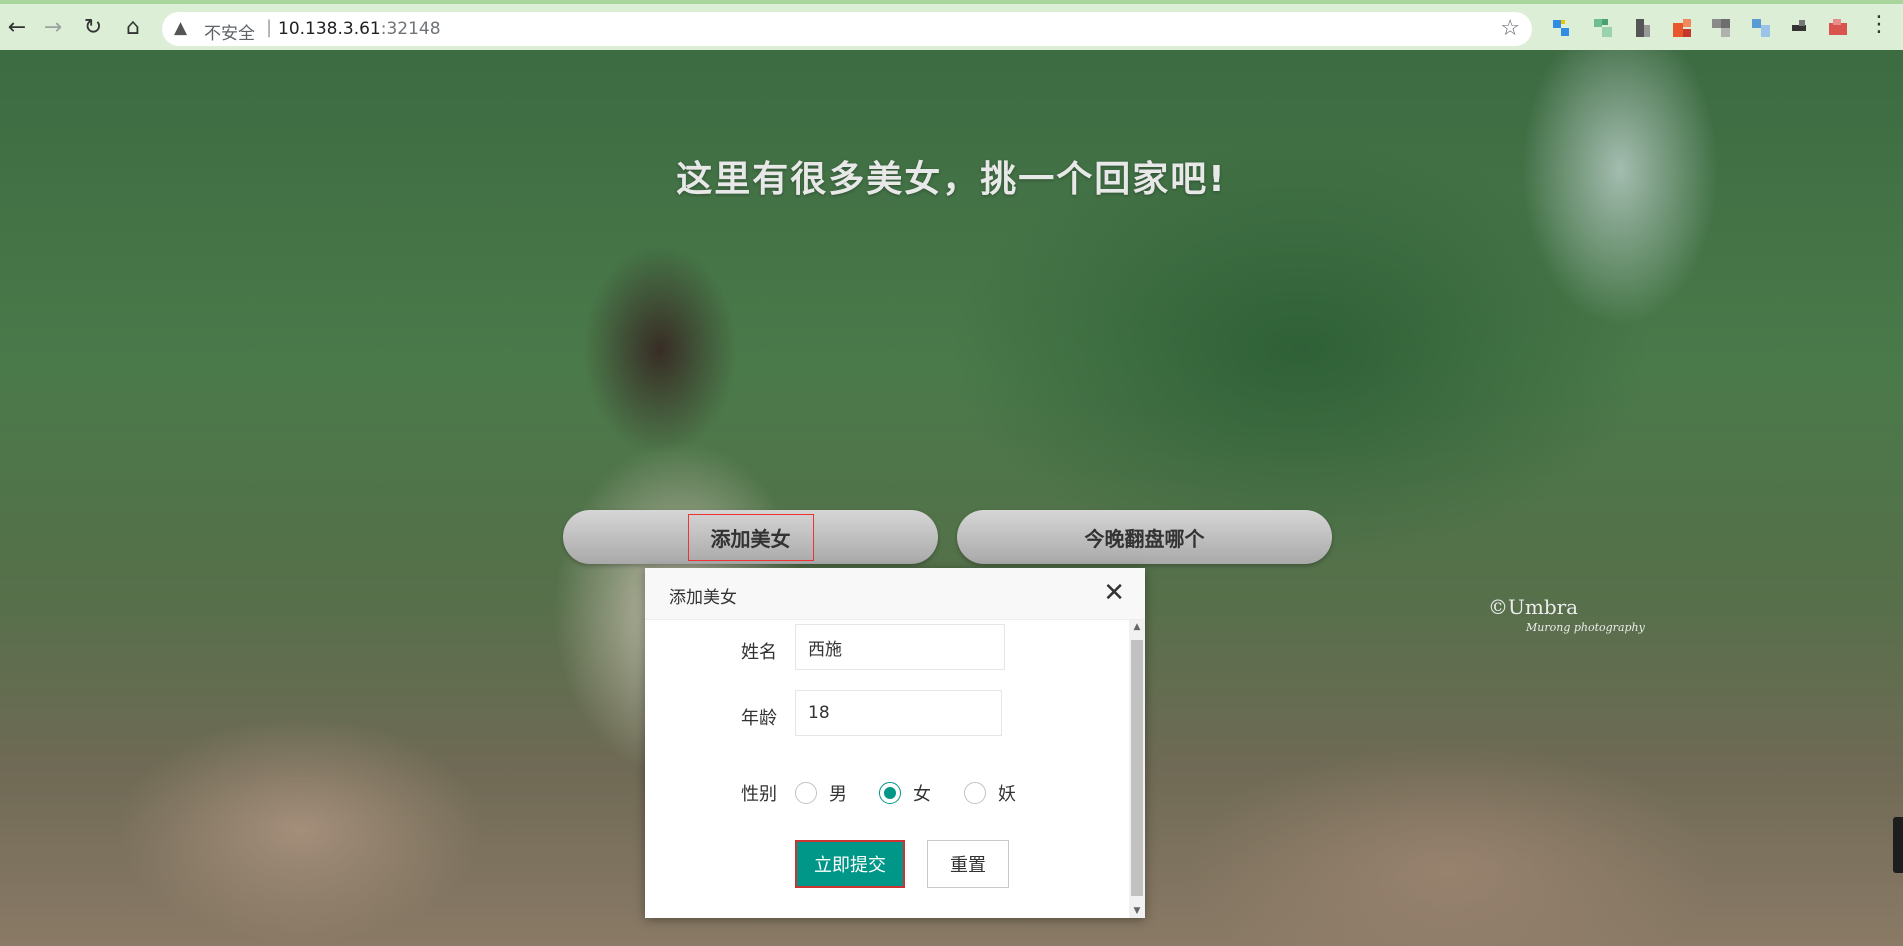 This screenshot has width=1903, height=946. Describe the element at coordinates (1510, 28) in the screenshot. I see `star-icon: ☆` at that location.